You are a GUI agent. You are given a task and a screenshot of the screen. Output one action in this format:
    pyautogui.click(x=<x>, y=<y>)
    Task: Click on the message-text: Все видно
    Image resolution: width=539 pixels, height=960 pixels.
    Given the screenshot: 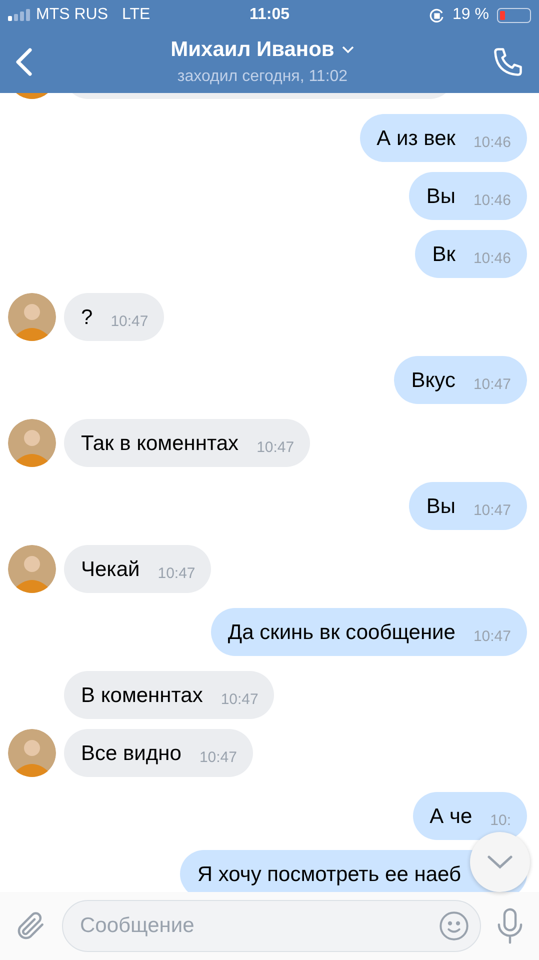 What is the action you would take?
    pyautogui.click(x=131, y=754)
    